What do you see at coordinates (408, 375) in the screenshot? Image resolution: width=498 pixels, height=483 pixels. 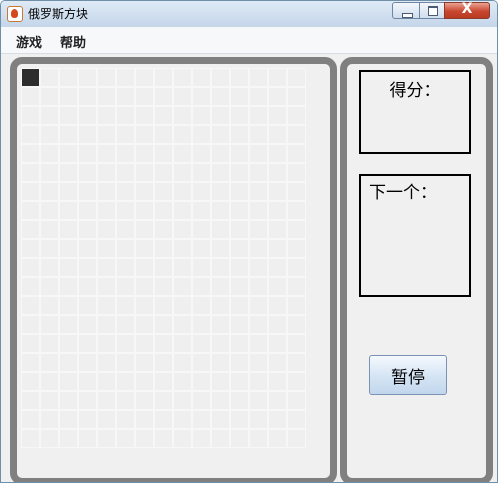 I see `pause-button: 暂停` at bounding box center [408, 375].